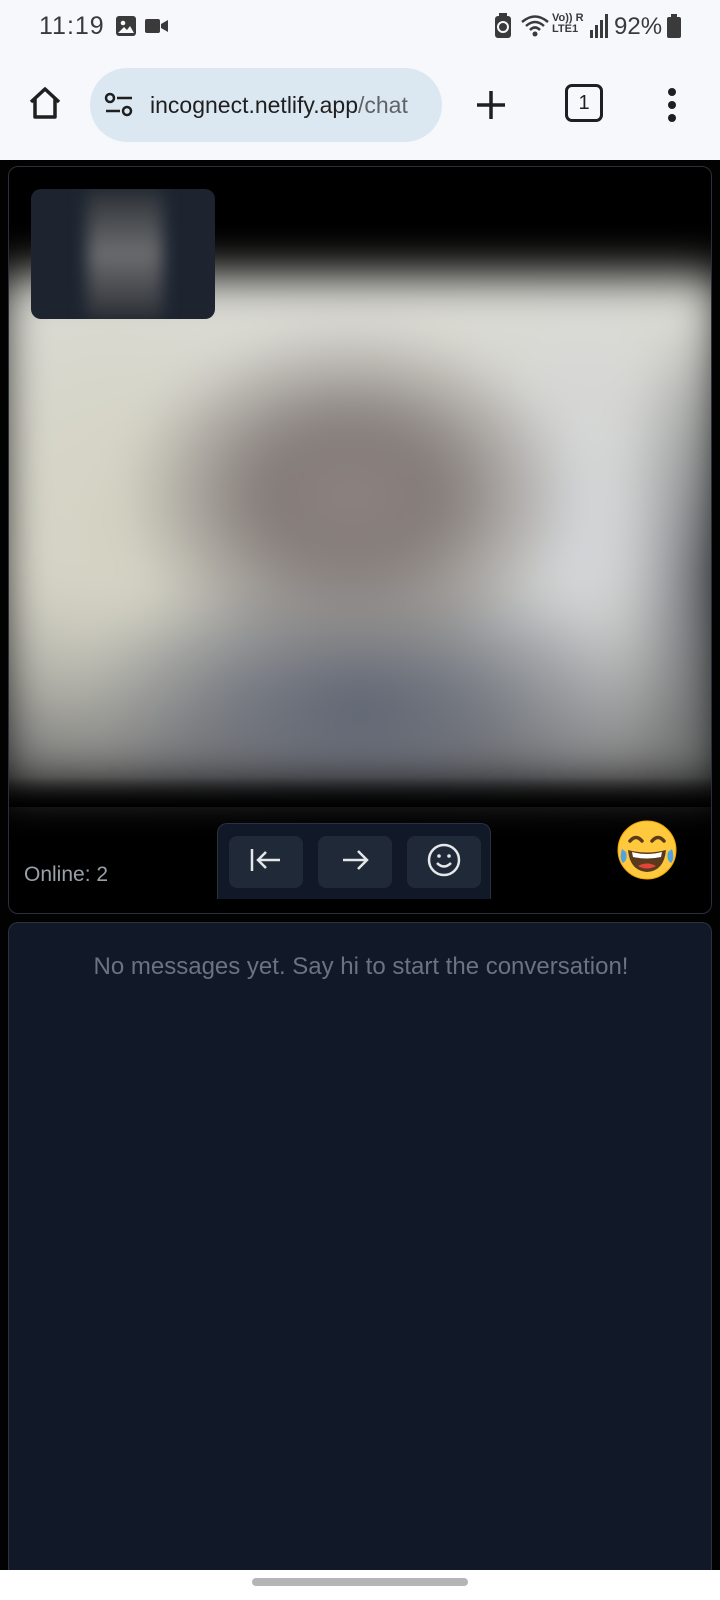  I want to click on gesture-handle, so click(360, 1582).